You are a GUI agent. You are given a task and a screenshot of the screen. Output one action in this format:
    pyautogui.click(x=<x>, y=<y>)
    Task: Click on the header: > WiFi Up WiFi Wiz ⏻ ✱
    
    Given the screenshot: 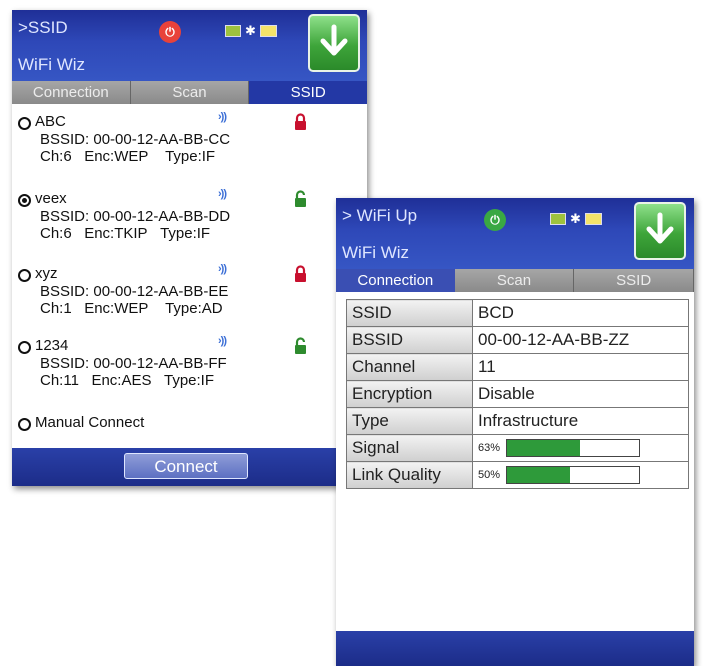 What is the action you would take?
    pyautogui.click(x=515, y=233)
    